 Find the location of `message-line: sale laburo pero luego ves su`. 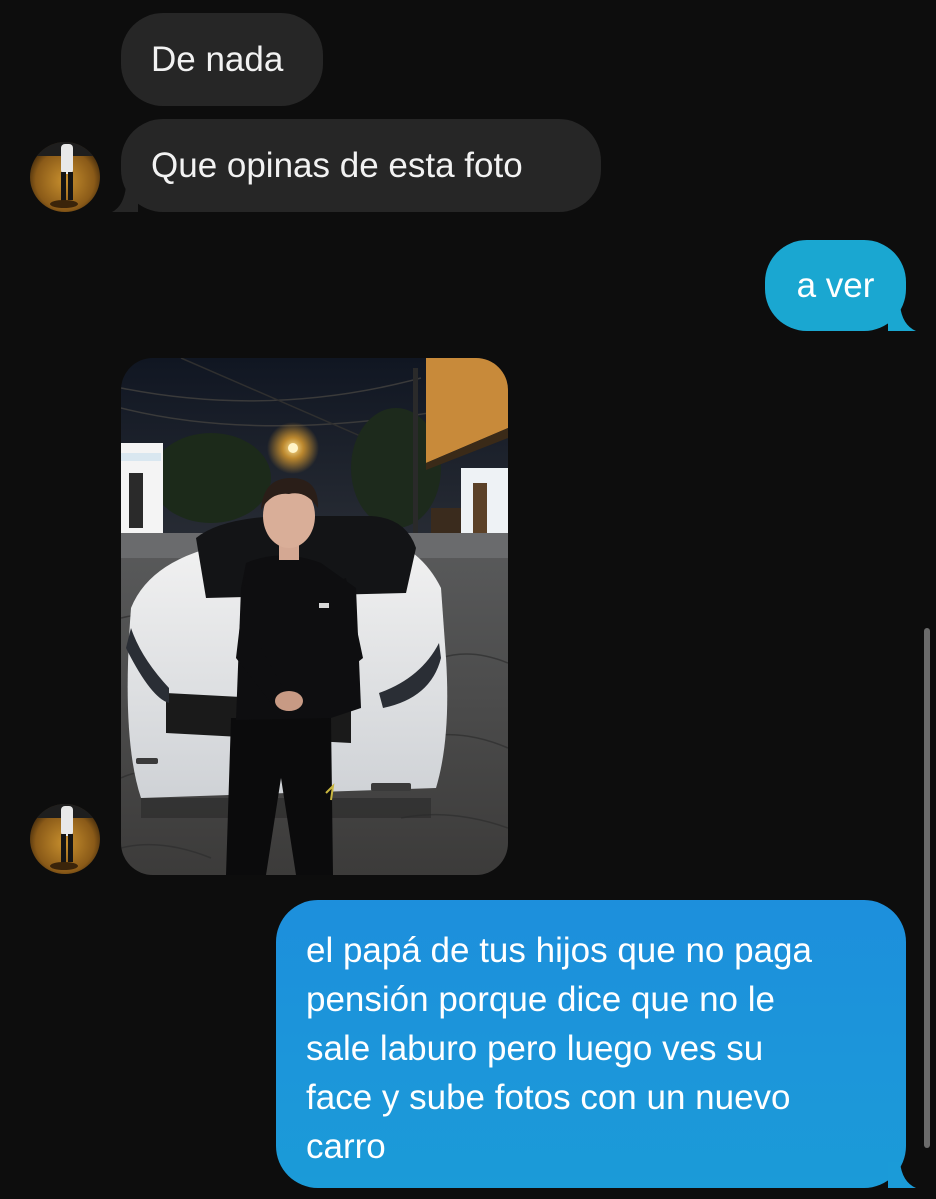

message-line: sale laburo pero luego ves su is located at coordinates (535, 1048).